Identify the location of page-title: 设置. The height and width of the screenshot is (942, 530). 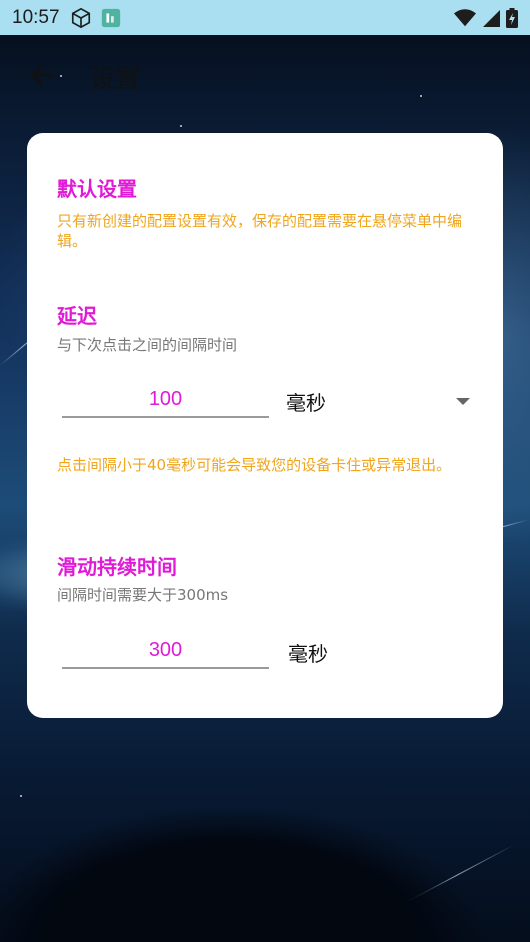
(115, 78).